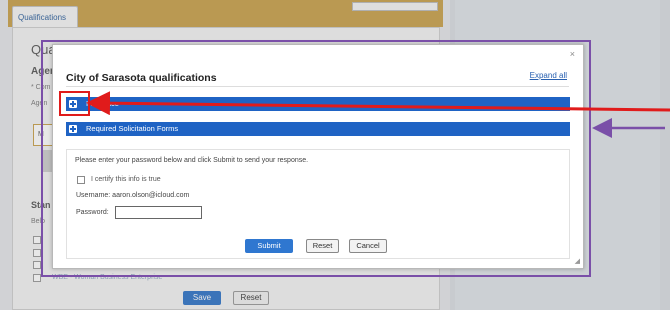 The width and height of the screenshot is (670, 310). What do you see at coordinates (548, 75) in the screenshot?
I see `expand-all-link: Expand all` at bounding box center [548, 75].